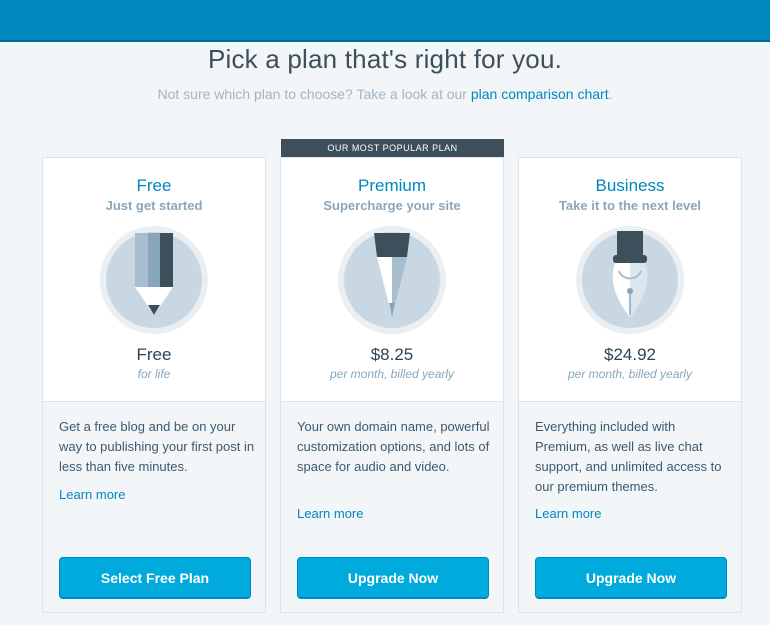 This screenshot has width=770, height=625. I want to click on upgrade-premium-button: Upgrade Now, so click(393, 578).